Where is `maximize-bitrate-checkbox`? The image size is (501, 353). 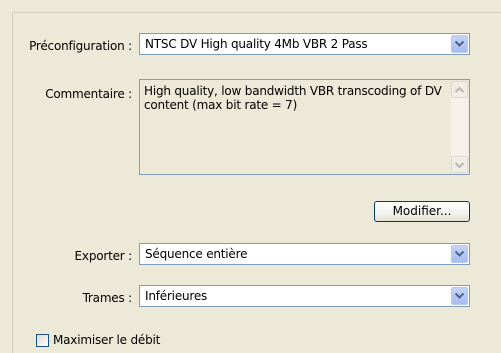 maximize-bitrate-checkbox is located at coordinates (42, 340).